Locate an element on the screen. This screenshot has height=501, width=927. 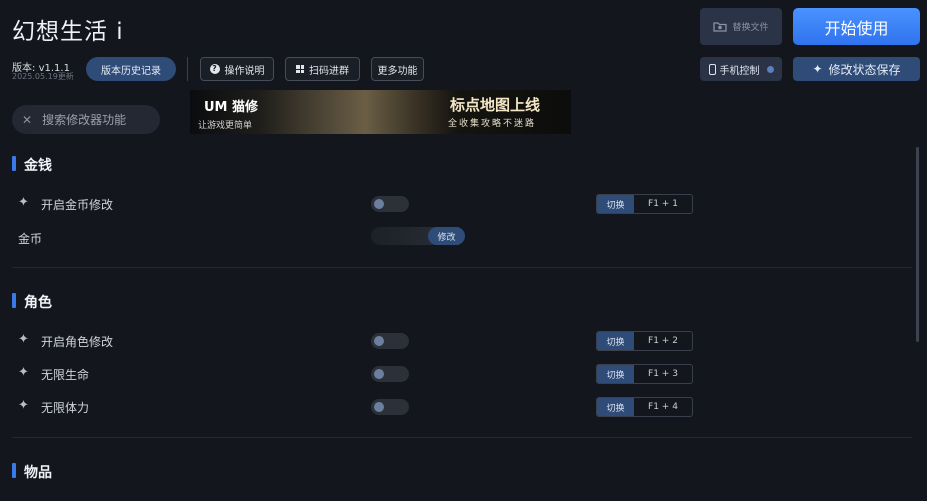
replace-file-label: 替换文件 is located at coordinates (750, 28).